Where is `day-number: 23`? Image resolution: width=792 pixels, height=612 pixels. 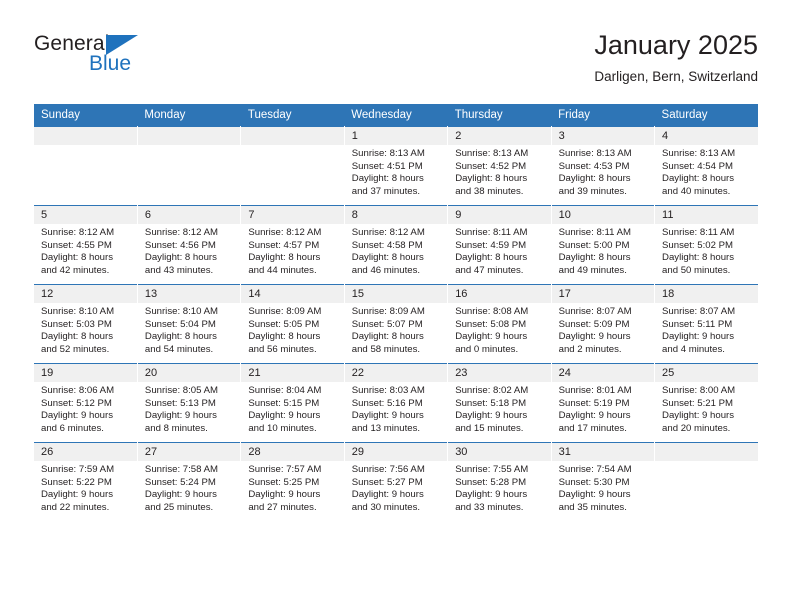
day-number: 23 is located at coordinates (499, 373).